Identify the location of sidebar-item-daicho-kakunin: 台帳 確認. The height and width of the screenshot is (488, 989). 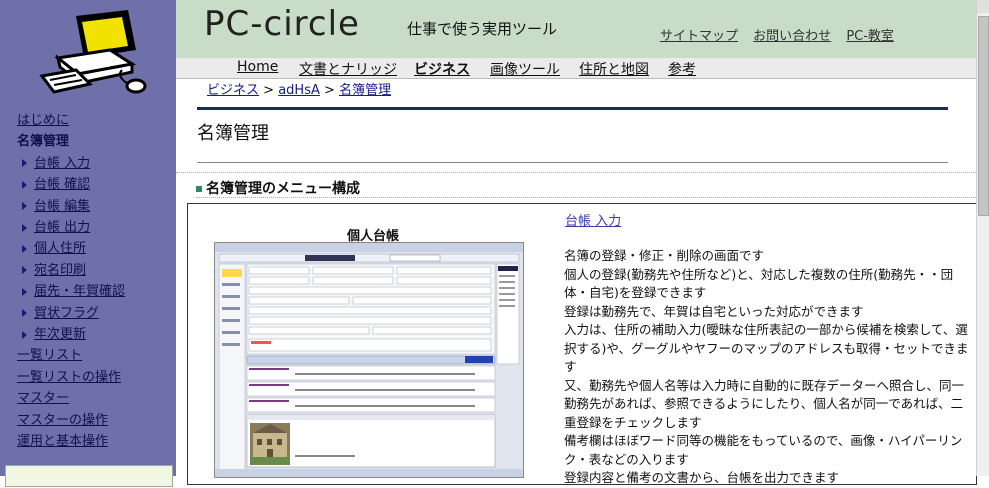
(88, 184).